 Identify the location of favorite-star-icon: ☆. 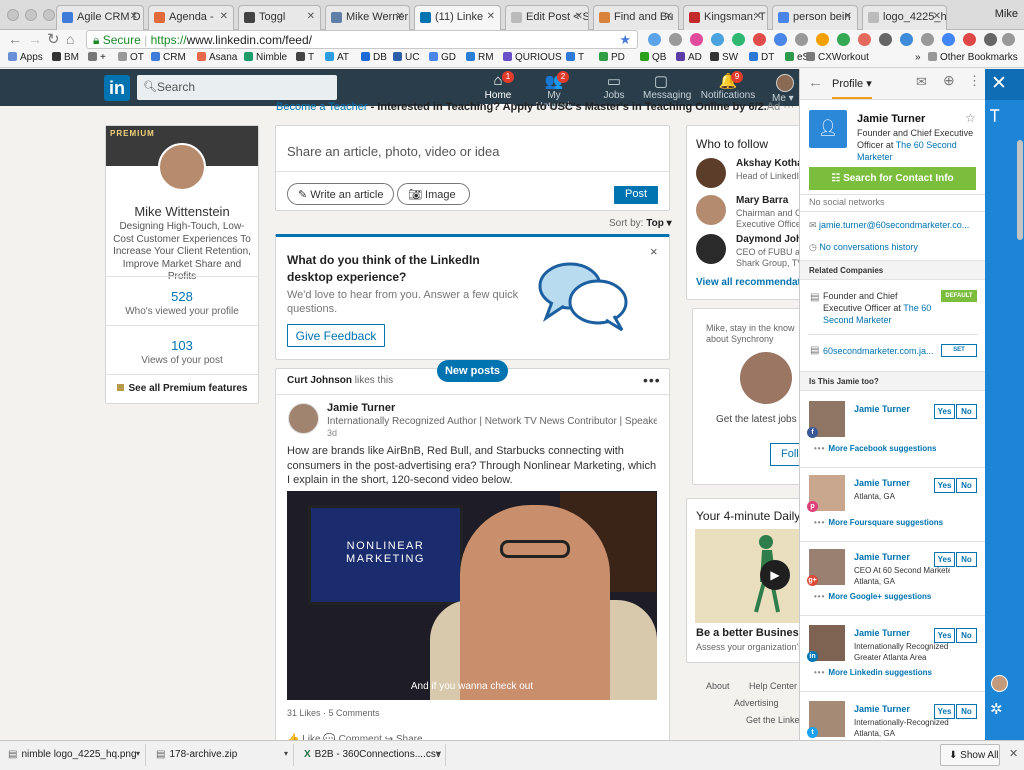
(970, 118).